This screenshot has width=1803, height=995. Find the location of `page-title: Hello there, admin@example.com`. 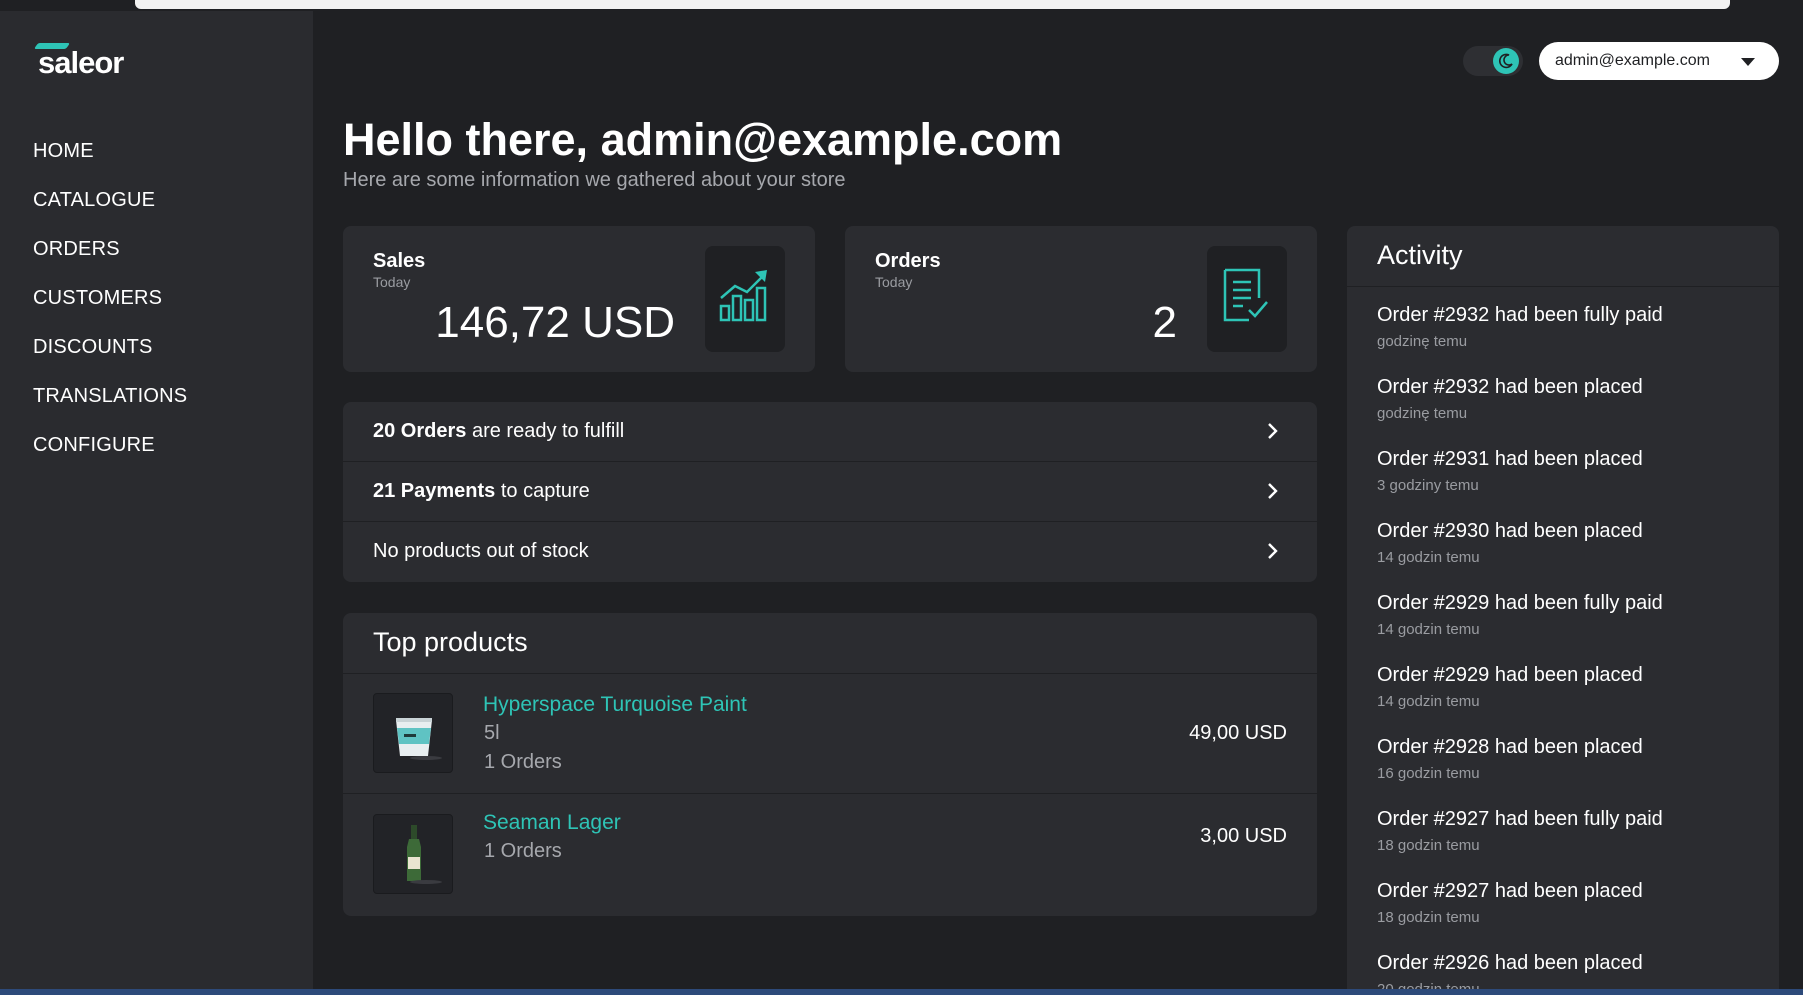

page-title: Hello there, admin@example.com is located at coordinates (703, 139).